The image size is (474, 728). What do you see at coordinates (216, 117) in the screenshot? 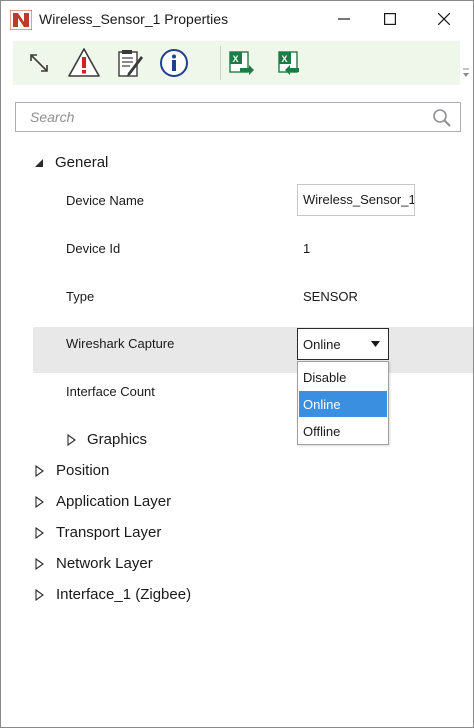
I see `search-input` at bounding box center [216, 117].